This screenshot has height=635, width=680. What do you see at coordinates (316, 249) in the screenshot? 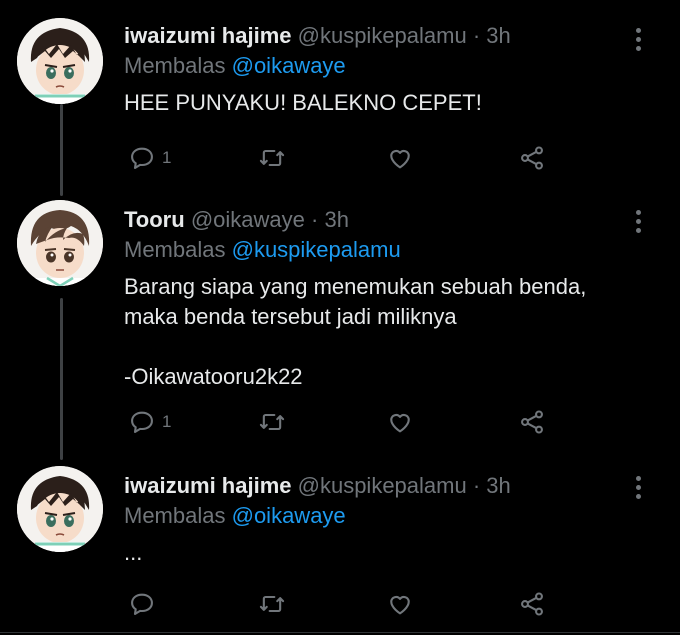
I see `reply-to-link: @kuspikepalamu` at bounding box center [316, 249].